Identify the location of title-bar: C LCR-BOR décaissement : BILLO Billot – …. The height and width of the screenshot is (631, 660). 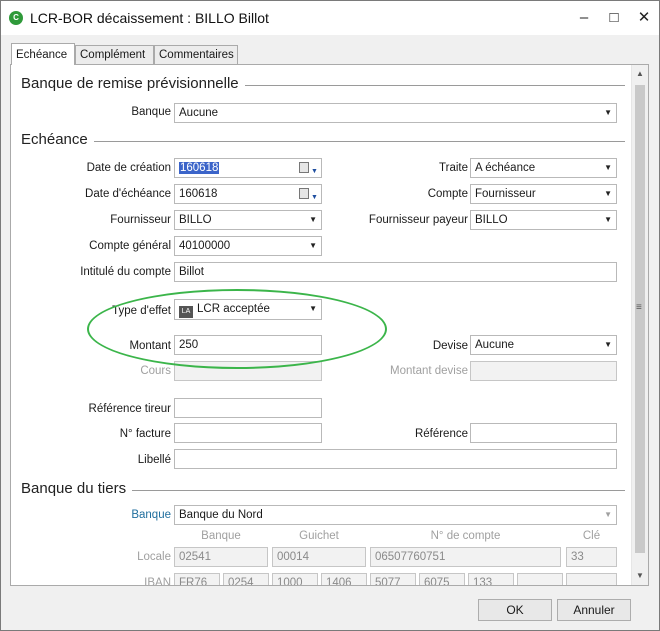
(330, 18).